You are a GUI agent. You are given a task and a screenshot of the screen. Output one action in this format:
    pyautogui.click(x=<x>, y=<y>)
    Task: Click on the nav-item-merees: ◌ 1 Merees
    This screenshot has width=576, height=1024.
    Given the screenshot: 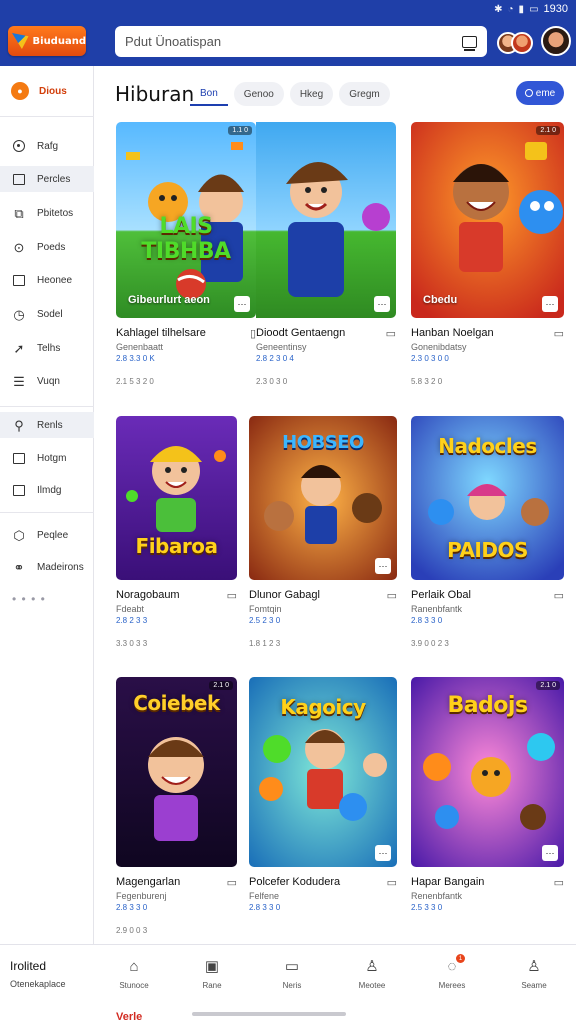 What is the action you would take?
    pyautogui.click(x=452, y=972)
    